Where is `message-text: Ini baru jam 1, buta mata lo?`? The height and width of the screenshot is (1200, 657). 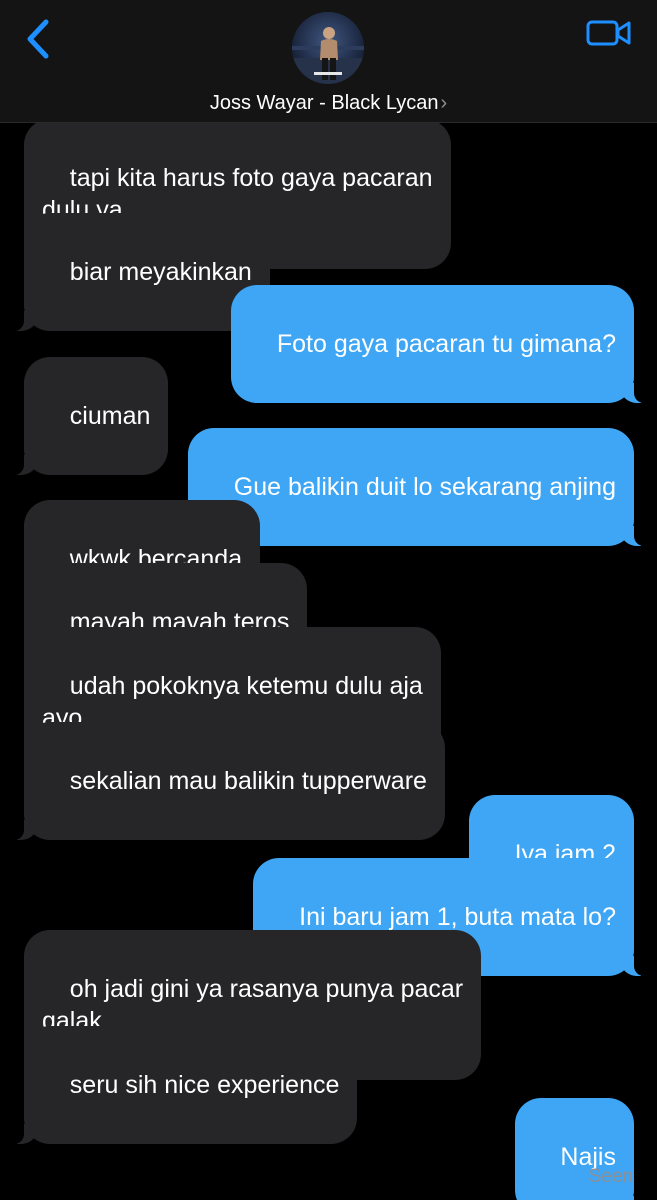
message-text: Ini baru jam 1, buta mata lo? is located at coordinates (457, 917).